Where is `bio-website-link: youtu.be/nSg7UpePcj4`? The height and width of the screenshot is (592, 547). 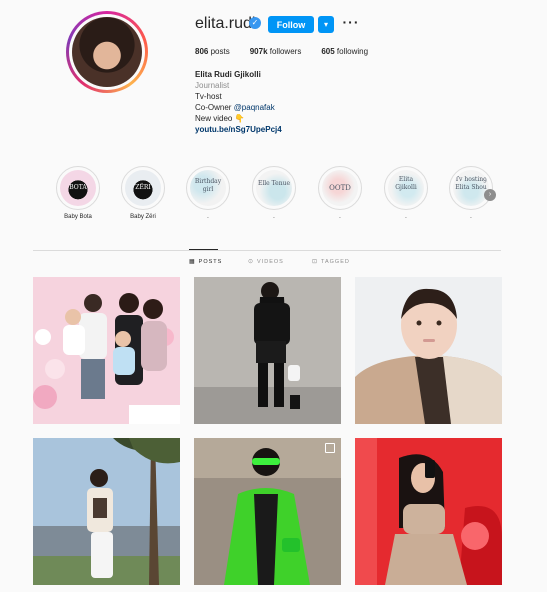
bio-website-link: youtu.be/nSg7UpePcj4 is located at coordinates (238, 129).